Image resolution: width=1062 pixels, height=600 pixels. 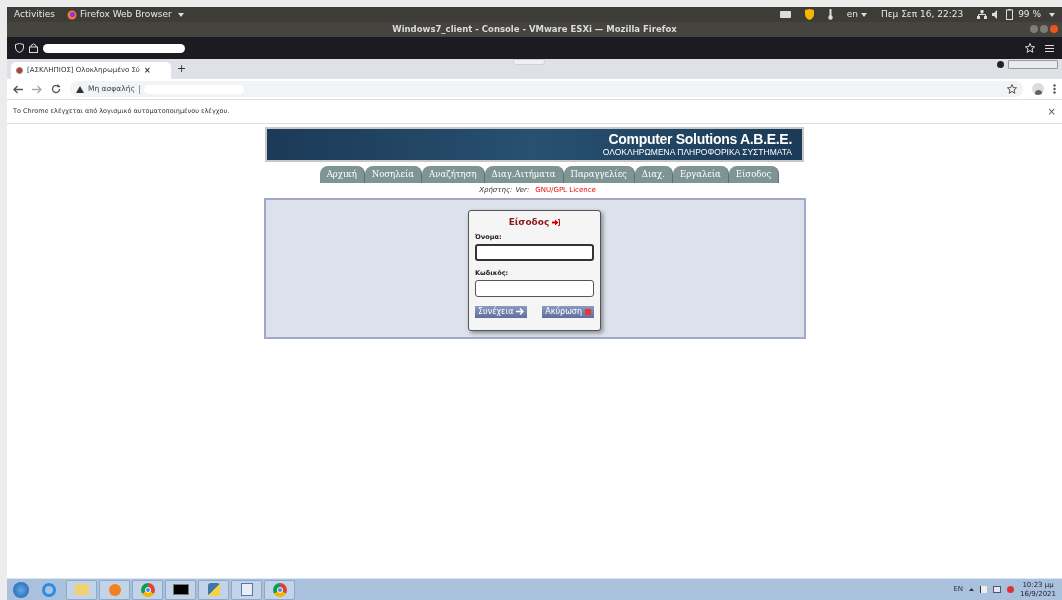 I want to click on warning-icon, so click(x=80, y=89).